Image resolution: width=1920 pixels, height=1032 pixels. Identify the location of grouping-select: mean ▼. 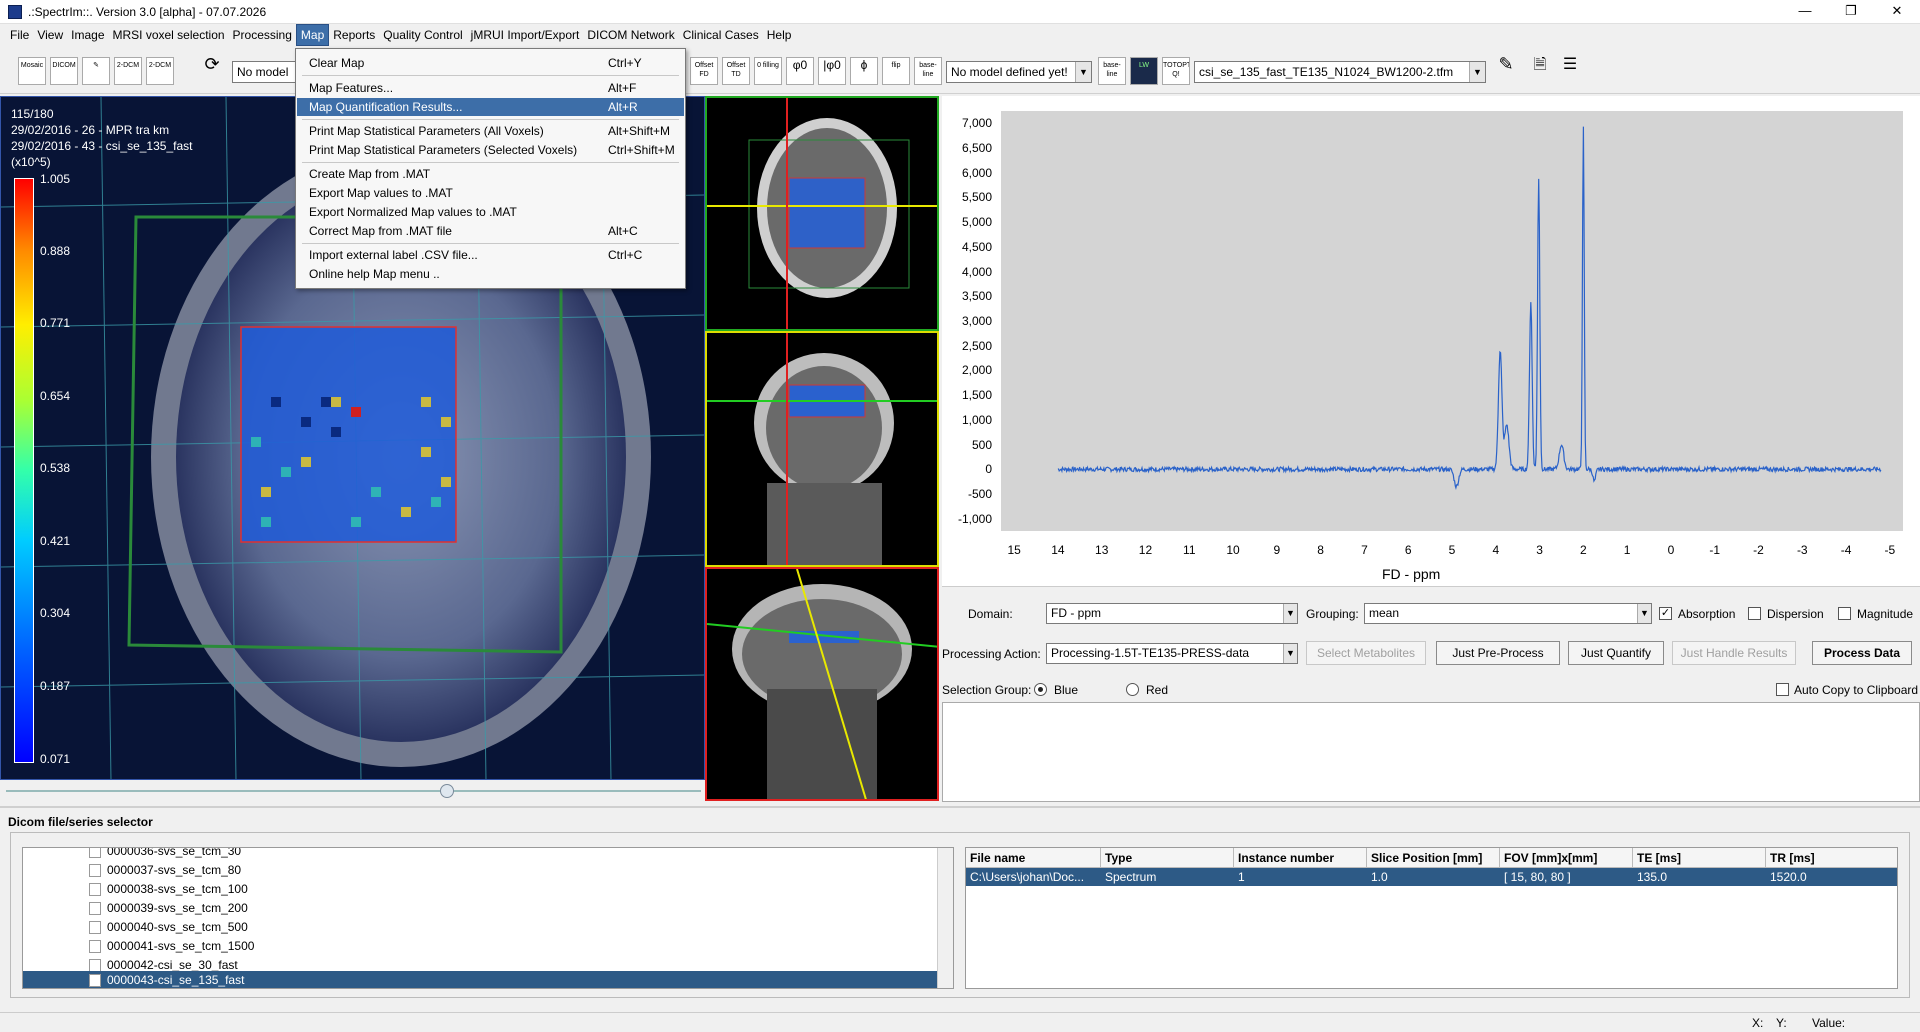
(1508, 613).